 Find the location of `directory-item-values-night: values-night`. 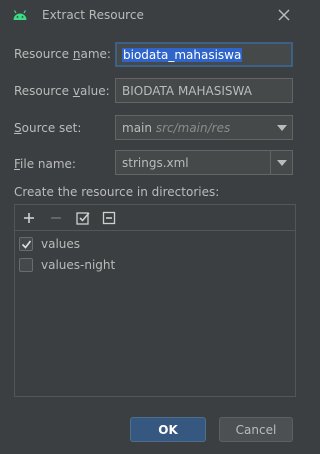

directory-item-values-night: values-night is located at coordinates (67, 265).